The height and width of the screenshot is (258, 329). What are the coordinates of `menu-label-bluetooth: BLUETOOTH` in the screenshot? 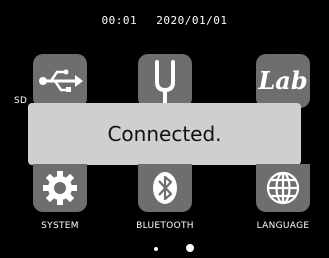 It's located at (165, 226).